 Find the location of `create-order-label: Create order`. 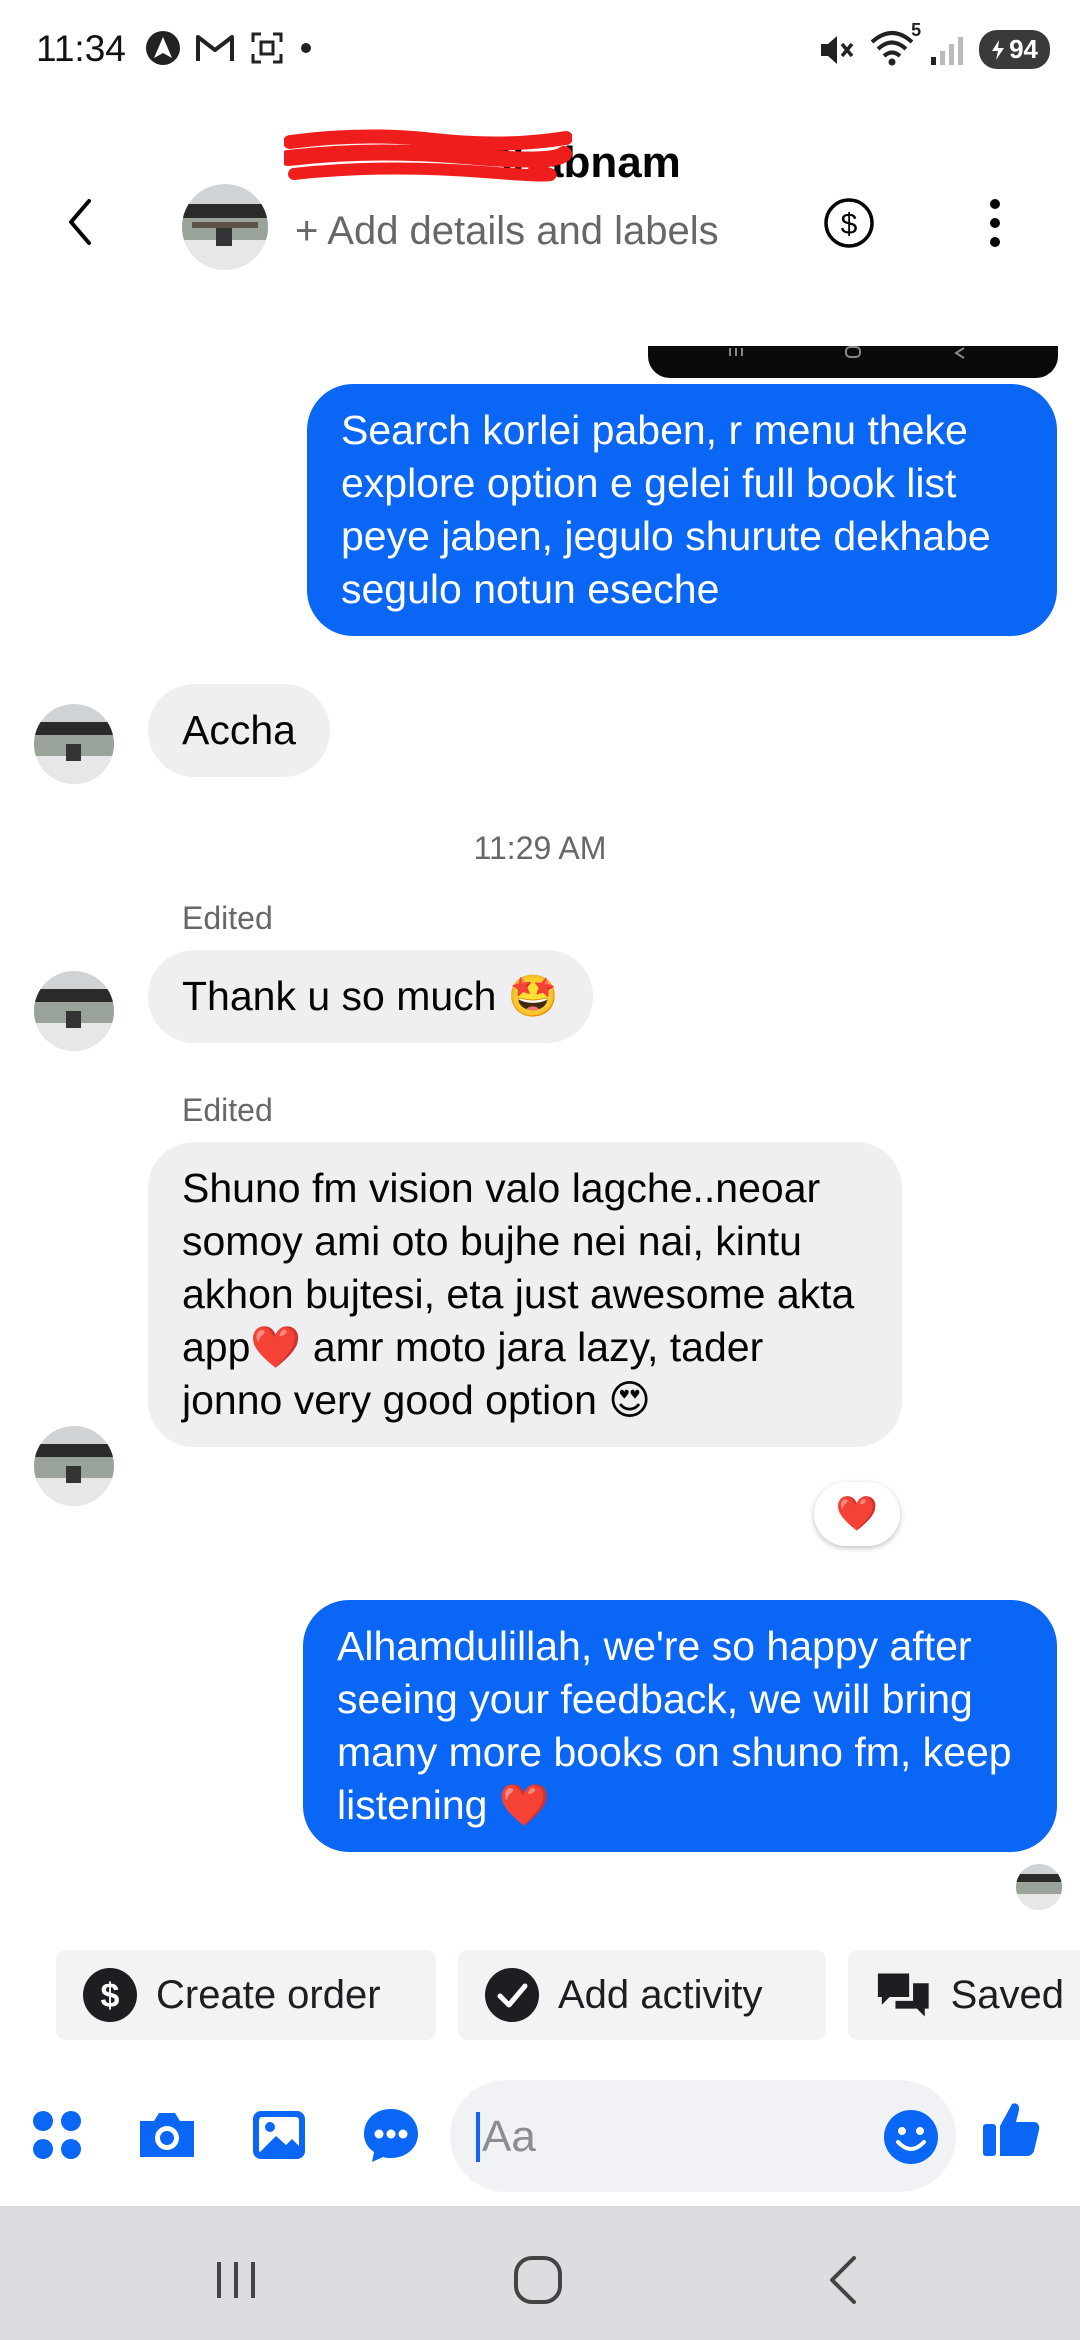

create-order-label: Create order is located at coordinates (268, 1994).